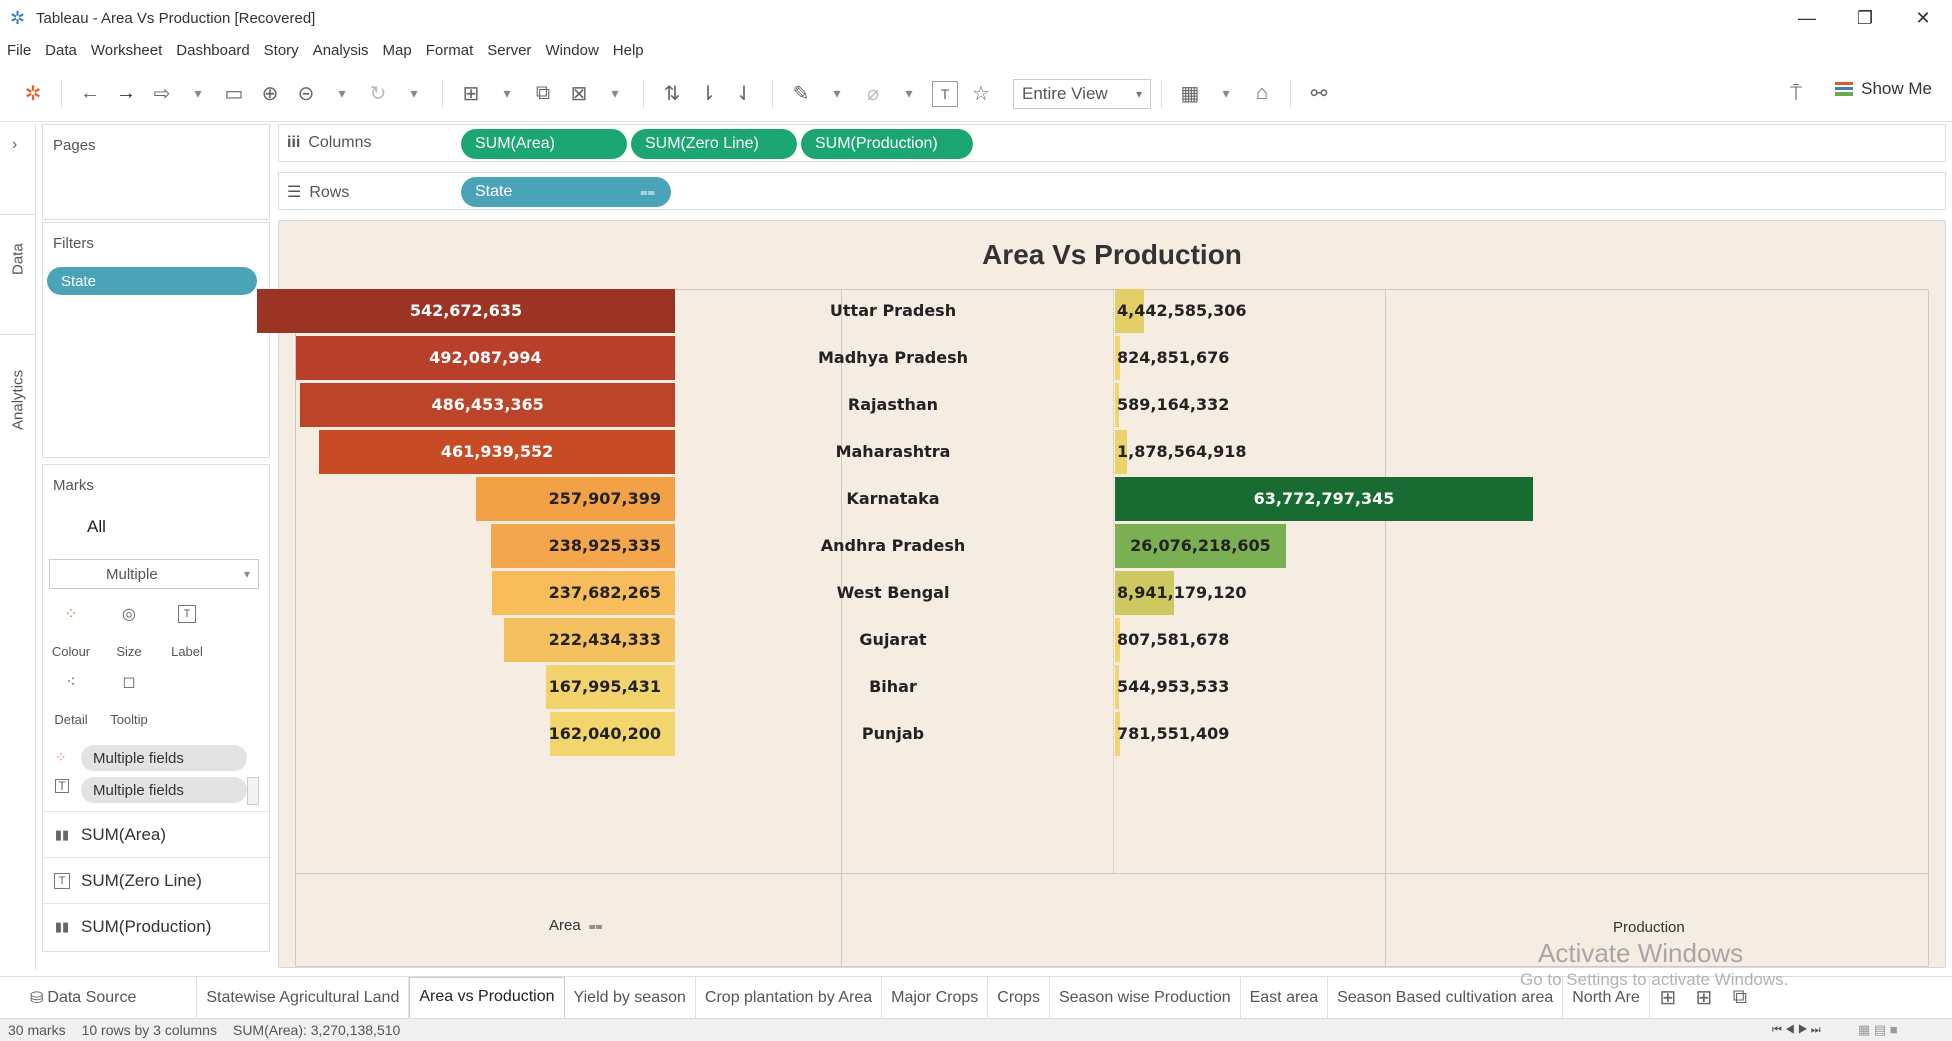 The width and height of the screenshot is (1952, 1041). What do you see at coordinates (714, 144) in the screenshot?
I see `columns-pill-zero-line: SUM(Zero Line)` at bounding box center [714, 144].